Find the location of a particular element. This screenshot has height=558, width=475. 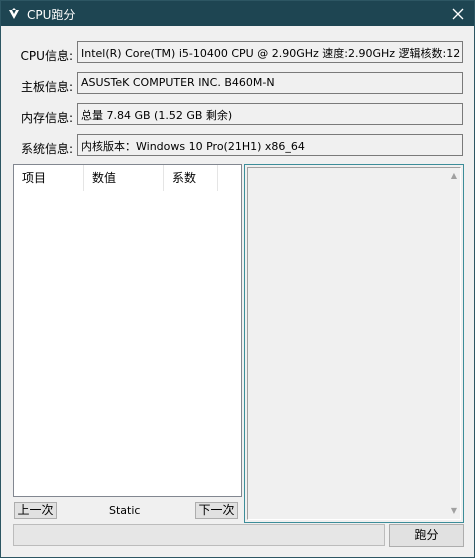

title-bar: CPU跑分 is located at coordinates (237, 13).